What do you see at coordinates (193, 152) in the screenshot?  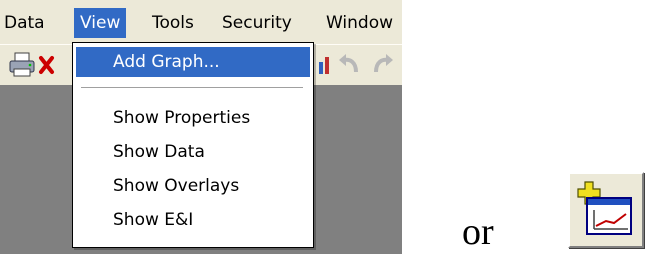 I see `menu-item-show-data: Show Data` at bounding box center [193, 152].